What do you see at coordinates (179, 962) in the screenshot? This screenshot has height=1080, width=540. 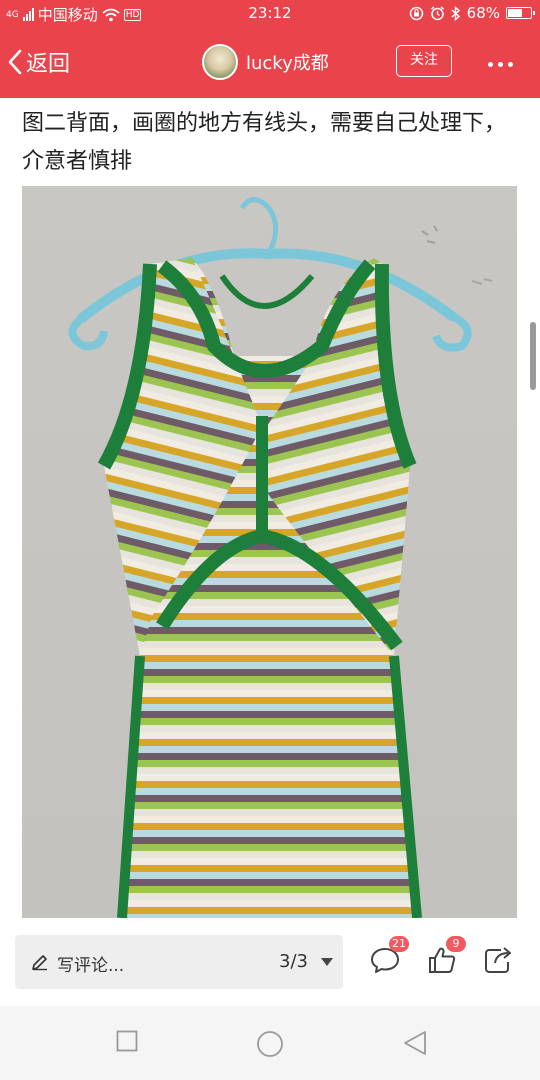 I see `comment-input: 写评论... 3/3` at bounding box center [179, 962].